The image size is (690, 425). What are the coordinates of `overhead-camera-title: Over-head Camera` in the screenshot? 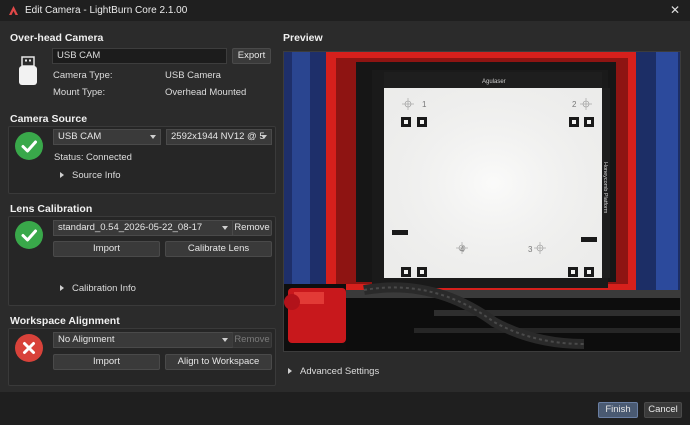 It's located at (57, 38).